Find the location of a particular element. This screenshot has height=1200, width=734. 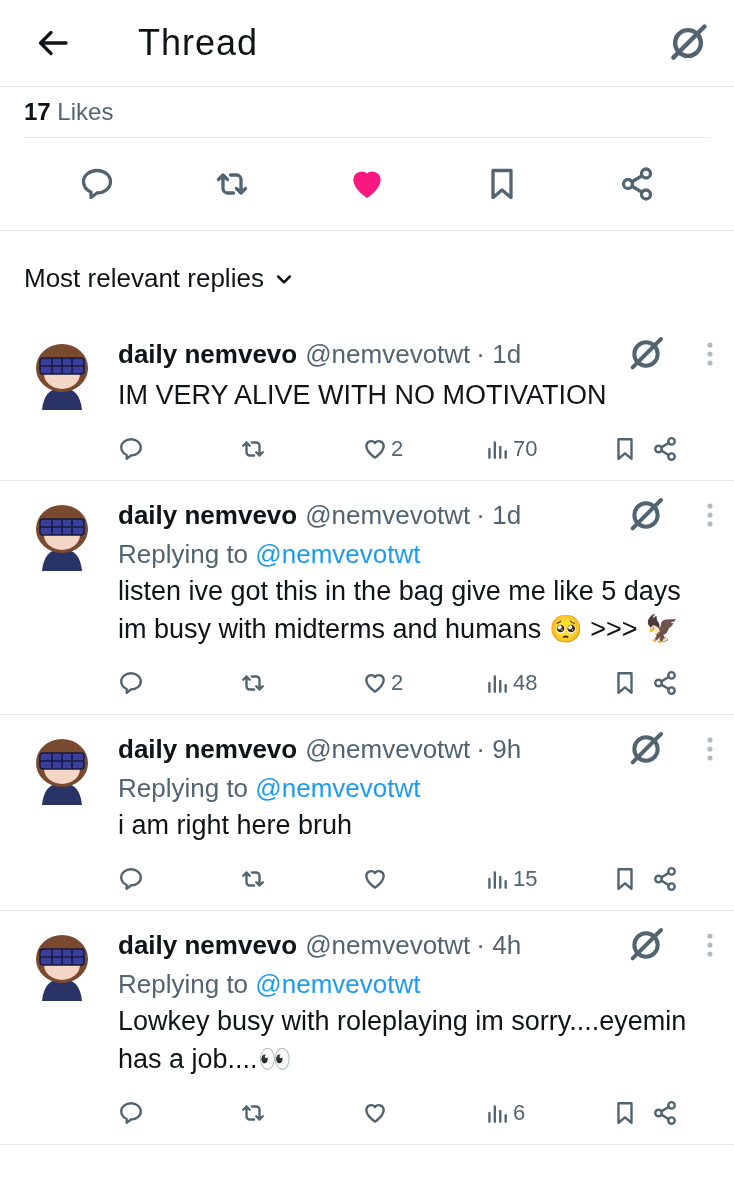

reply-text: i am right here bruh is located at coordinates (236, 825).